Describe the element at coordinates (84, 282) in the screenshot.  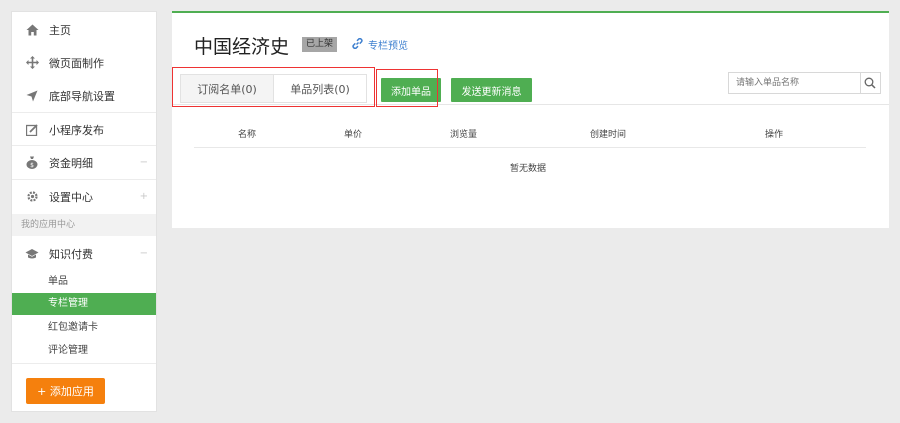
I see `sub-item-single: 单品` at that location.